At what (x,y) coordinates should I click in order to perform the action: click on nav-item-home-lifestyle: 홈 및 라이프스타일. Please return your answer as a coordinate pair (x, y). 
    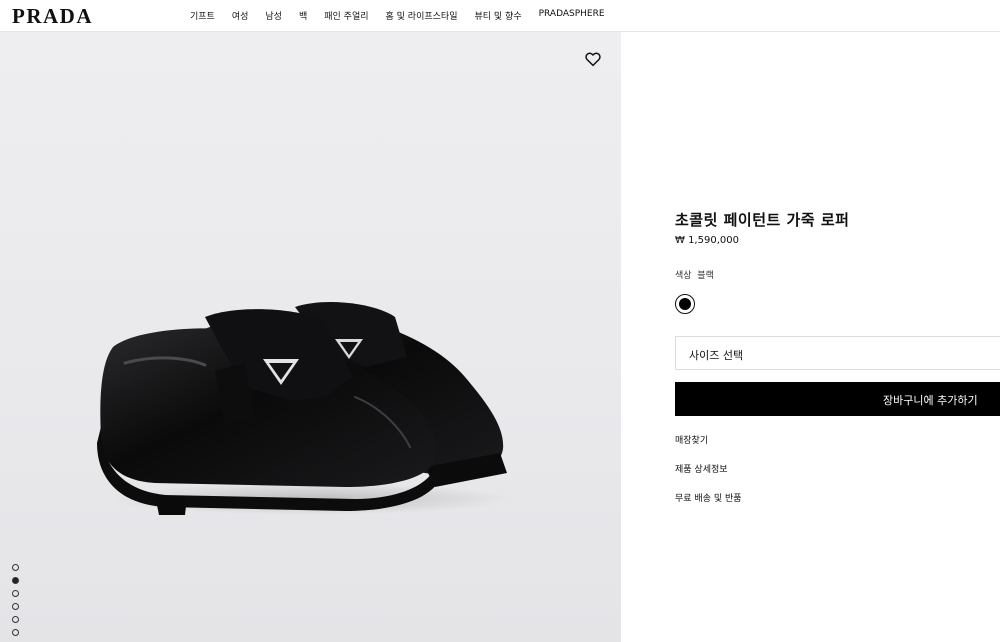
    Looking at the image, I should click on (422, 15).